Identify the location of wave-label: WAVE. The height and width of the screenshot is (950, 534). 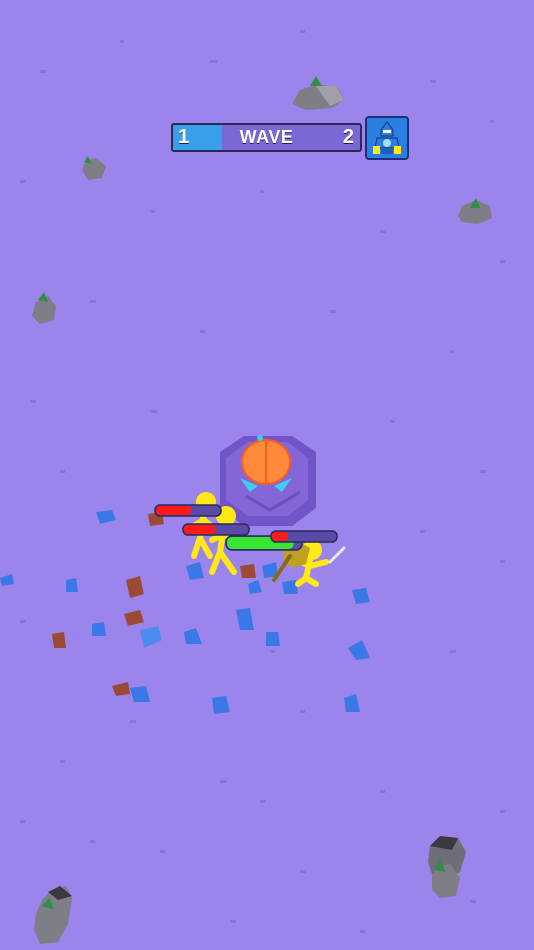
(266, 137).